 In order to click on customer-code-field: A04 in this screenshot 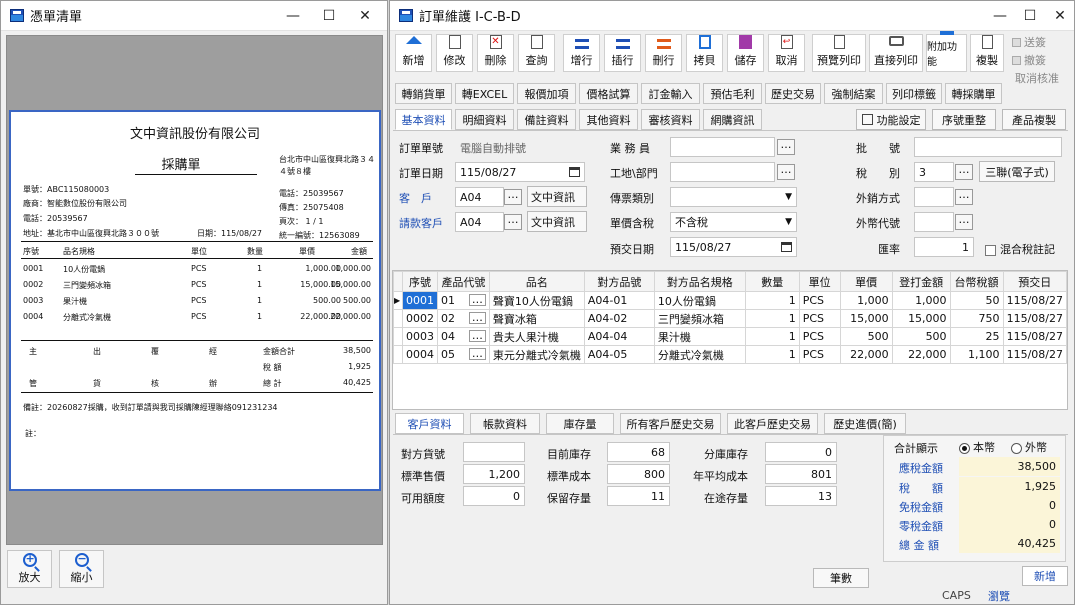, I will do `click(479, 197)`.